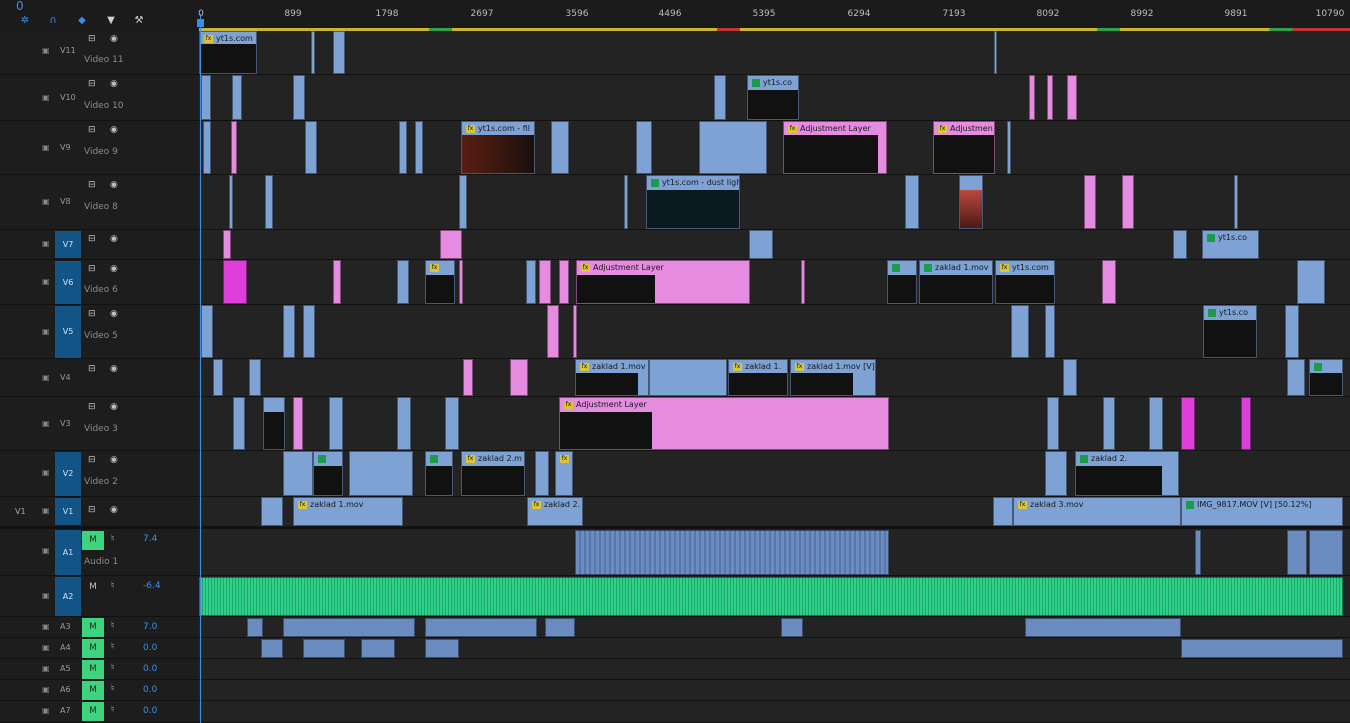 Image resolution: width=1350 pixels, height=723 pixels. Describe the element at coordinates (348, 511) in the screenshot. I see `timeline-clip: fx zaklad 1.mov` at that location.